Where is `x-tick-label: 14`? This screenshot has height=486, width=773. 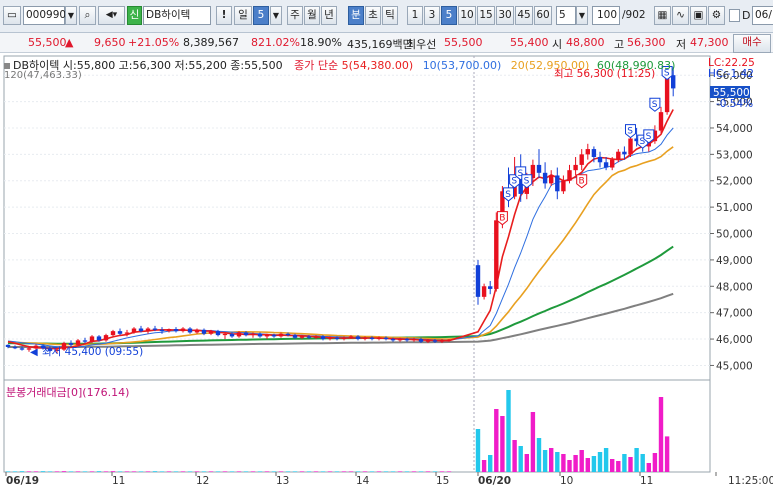
x-tick-label: 14 is located at coordinates (363, 480).